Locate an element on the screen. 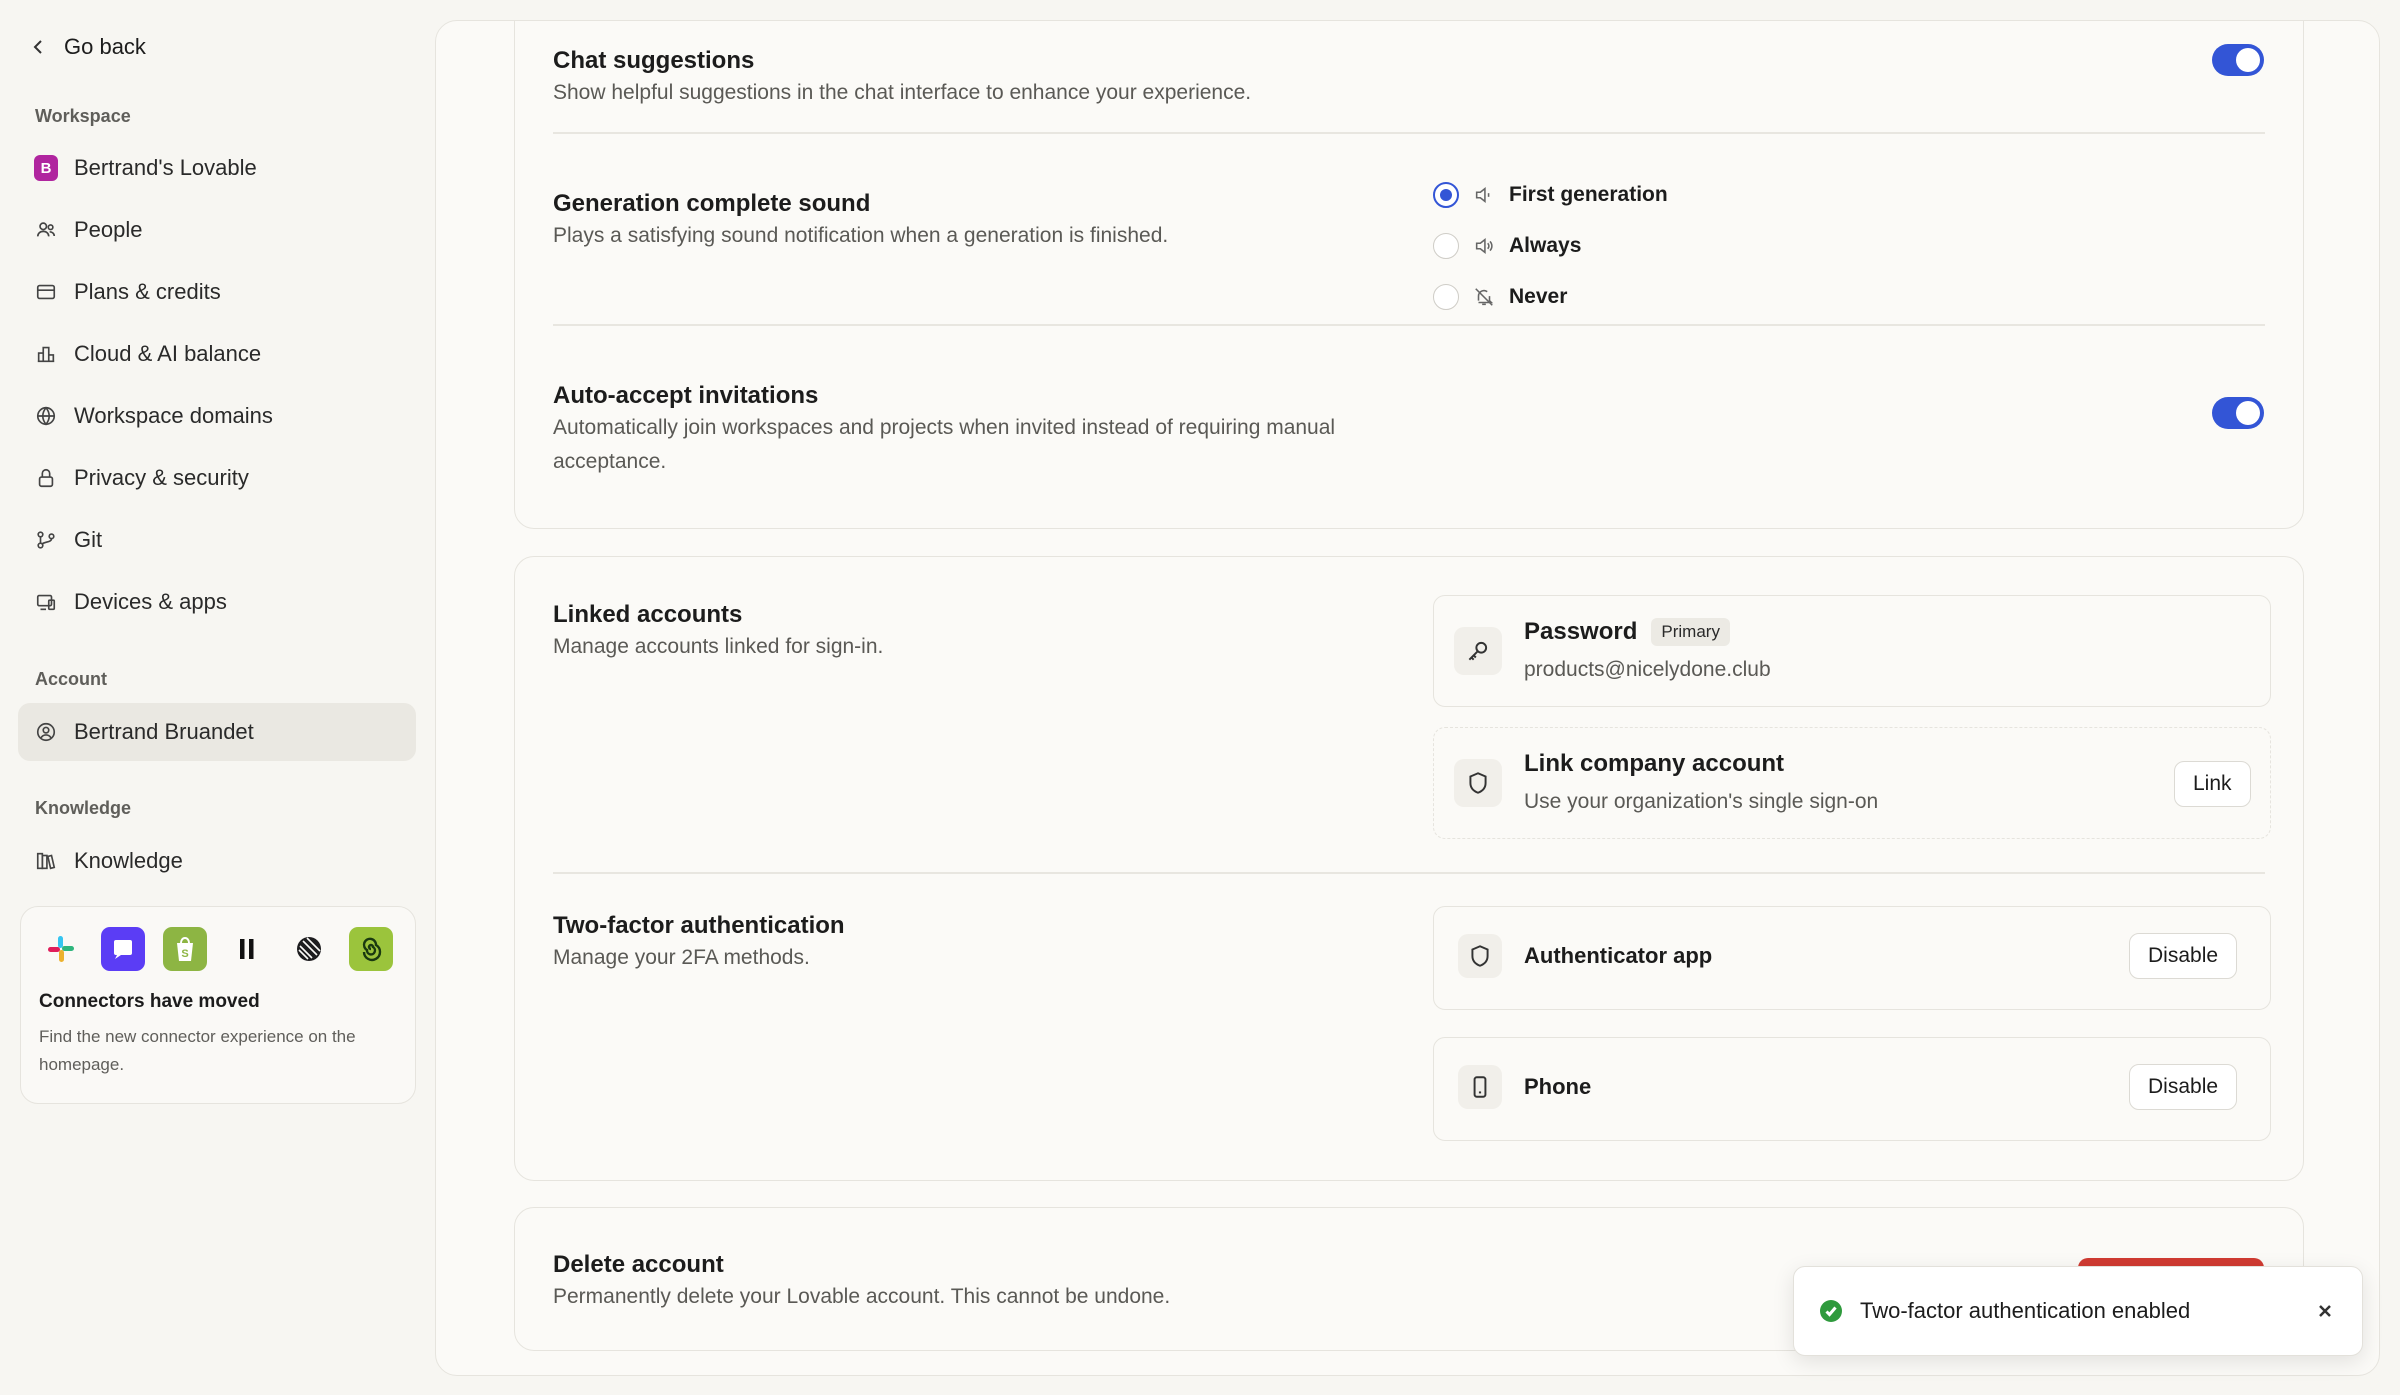 This screenshot has height=1395, width=2400. chat-suggestions-title: Chat suggestions is located at coordinates (654, 60).